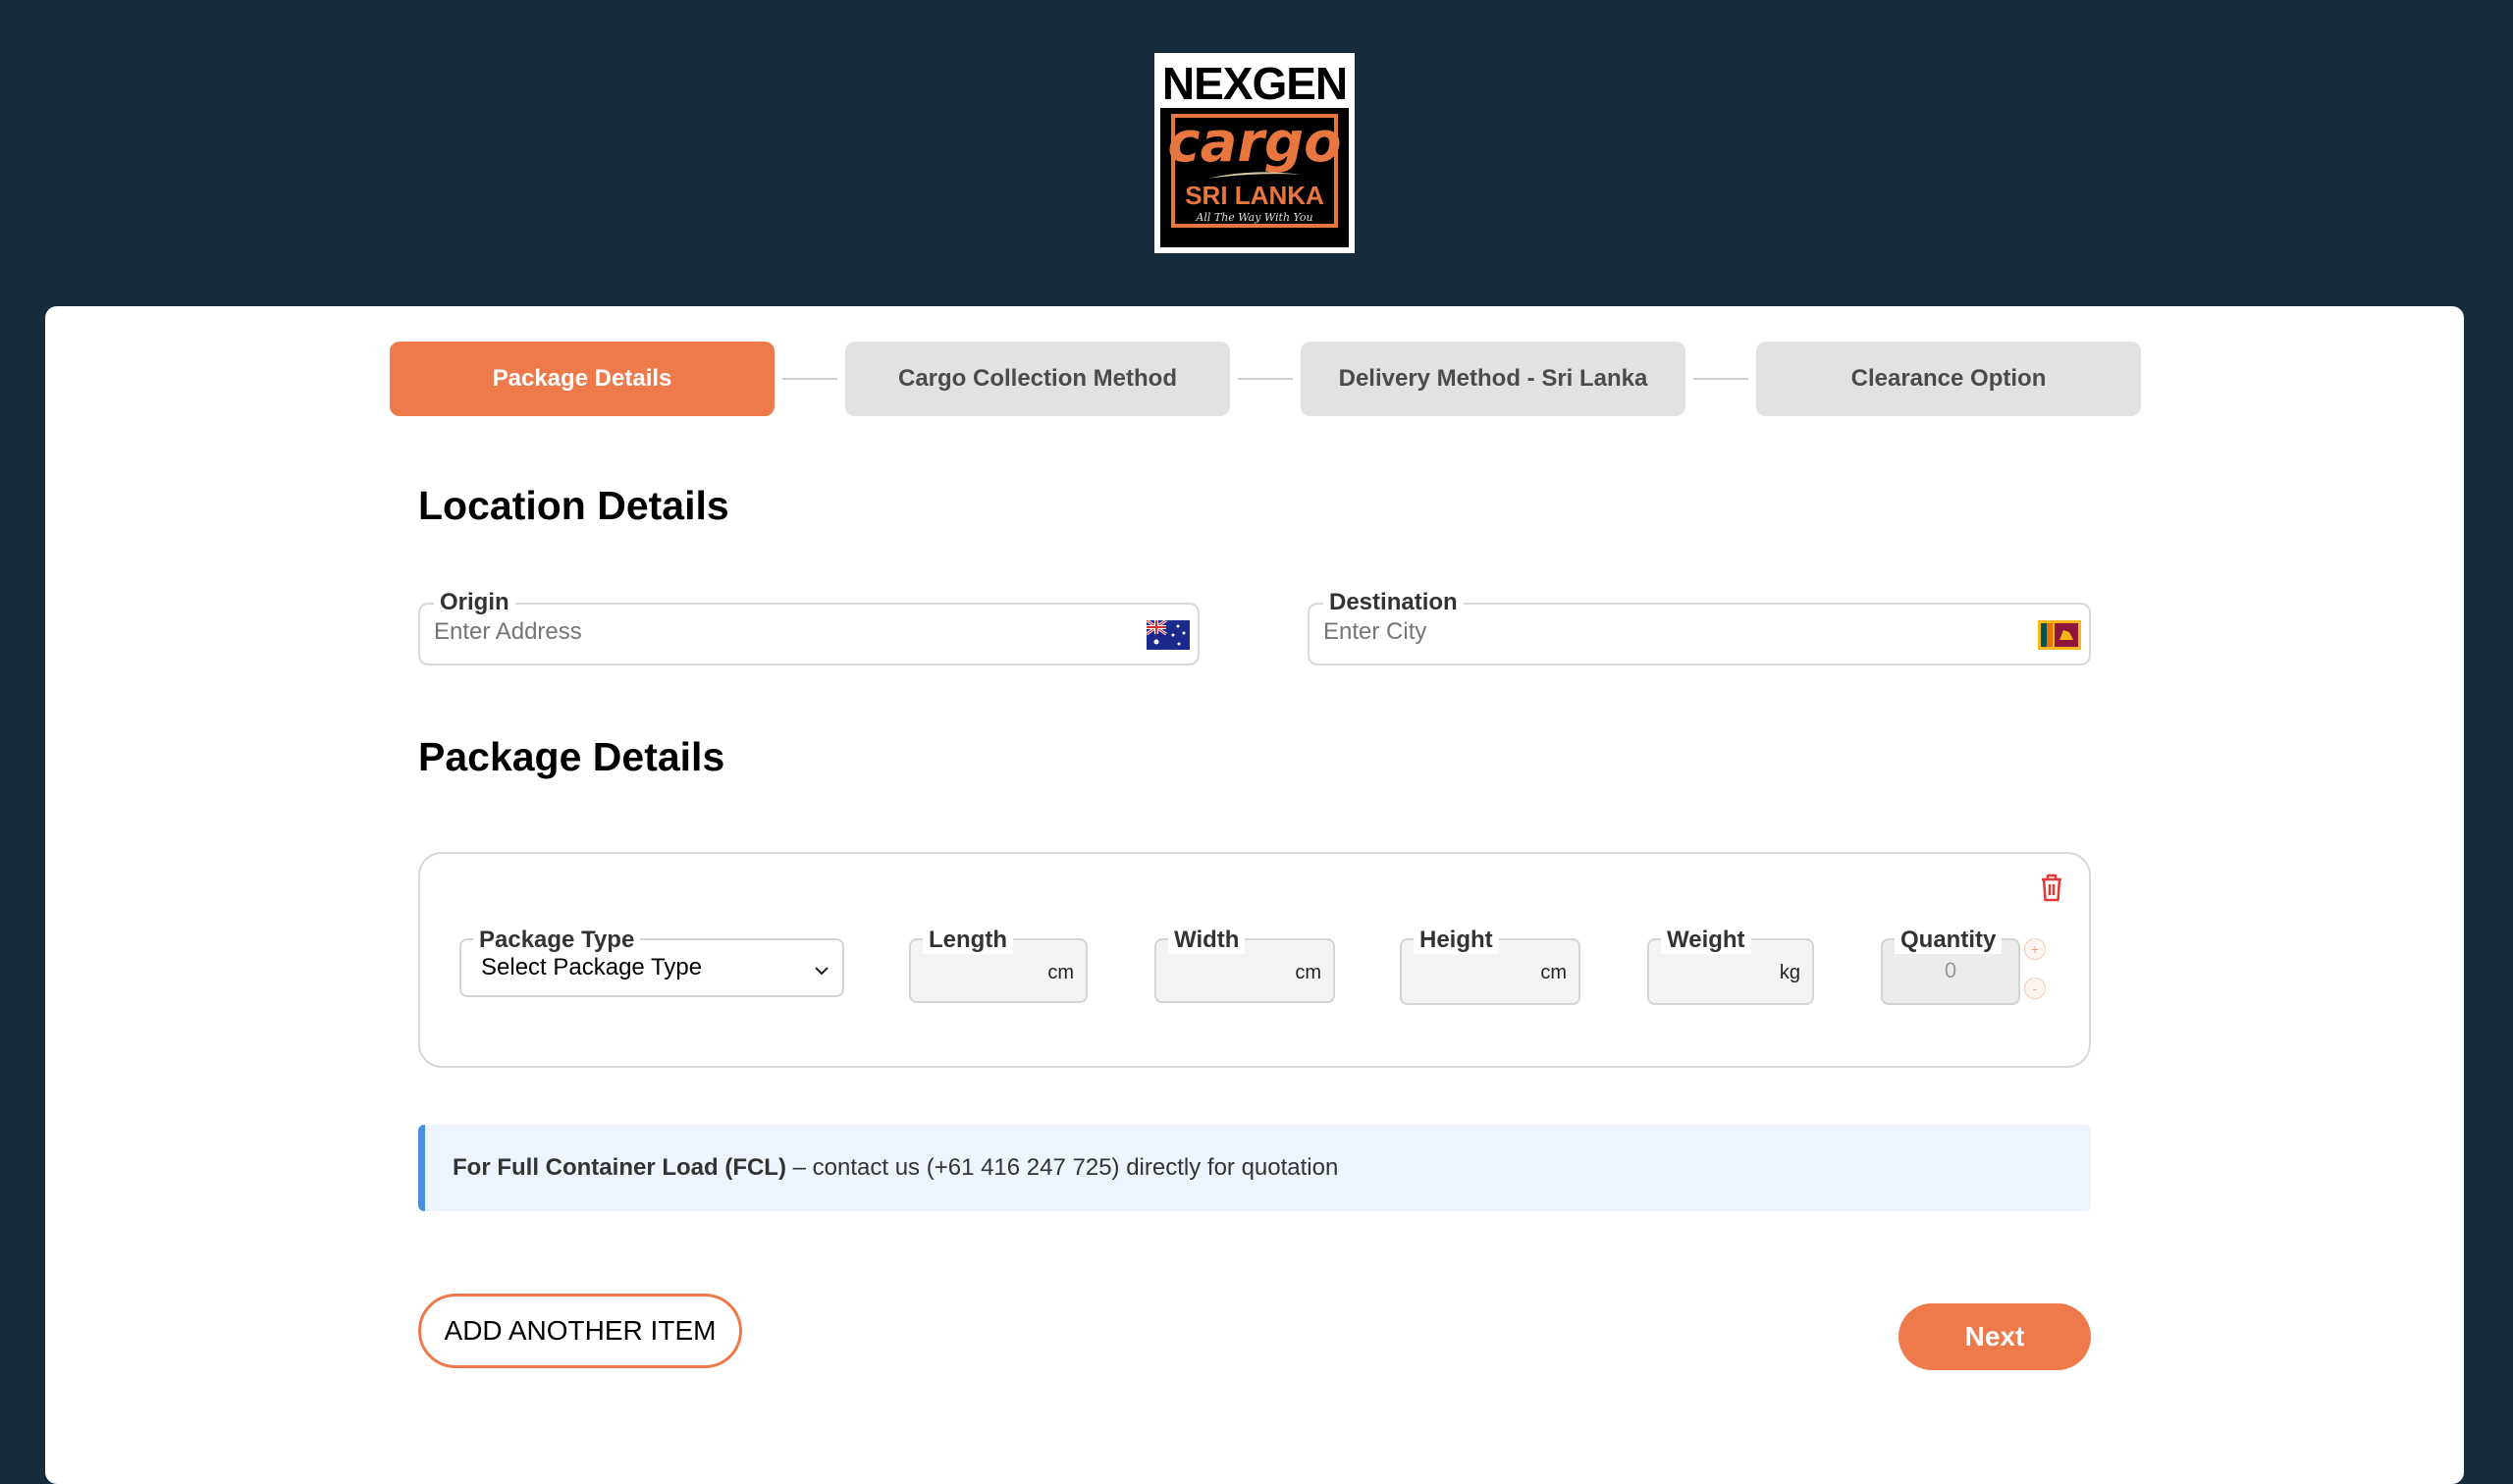 Image resolution: width=2513 pixels, height=1484 pixels. What do you see at coordinates (557, 940) in the screenshot?
I see `package-type-label: Package Type` at bounding box center [557, 940].